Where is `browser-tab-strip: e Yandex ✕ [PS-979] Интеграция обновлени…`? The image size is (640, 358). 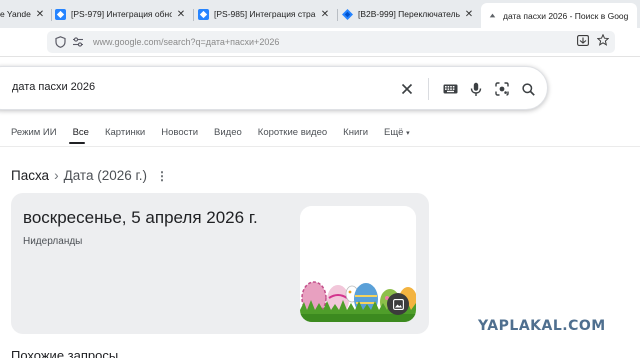 browser-tab-strip: e Yandex ✕ [PS-979] Интеграция обновлени… is located at coordinates (320, 14).